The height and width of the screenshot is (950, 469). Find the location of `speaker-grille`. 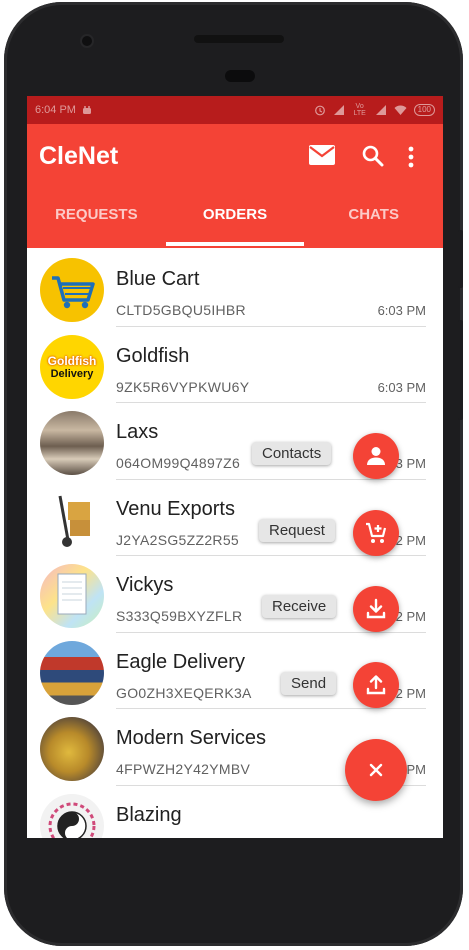

speaker-grille is located at coordinates (239, 39).